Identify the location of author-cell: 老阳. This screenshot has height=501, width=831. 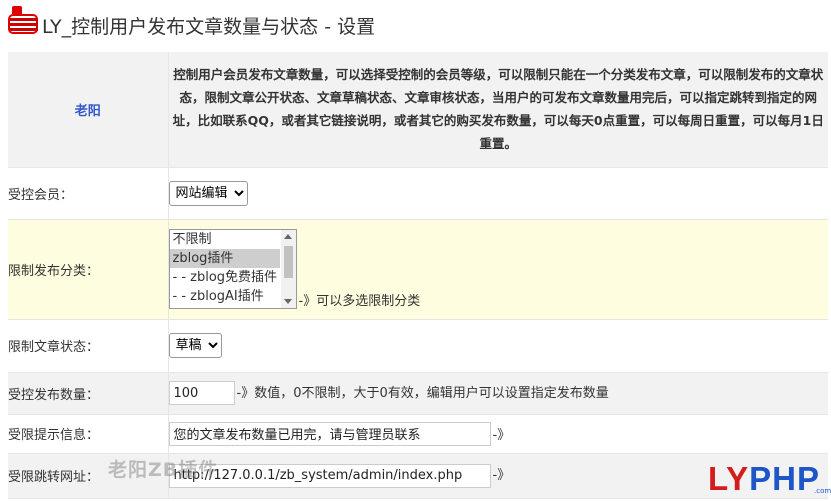
(88, 110).